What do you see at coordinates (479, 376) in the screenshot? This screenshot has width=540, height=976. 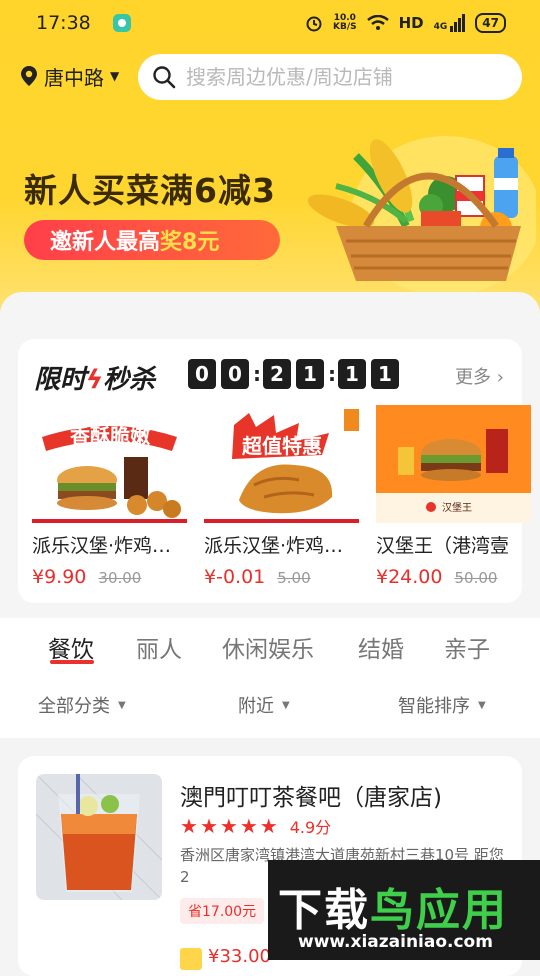 I see `more-link: 更多 ›` at bounding box center [479, 376].